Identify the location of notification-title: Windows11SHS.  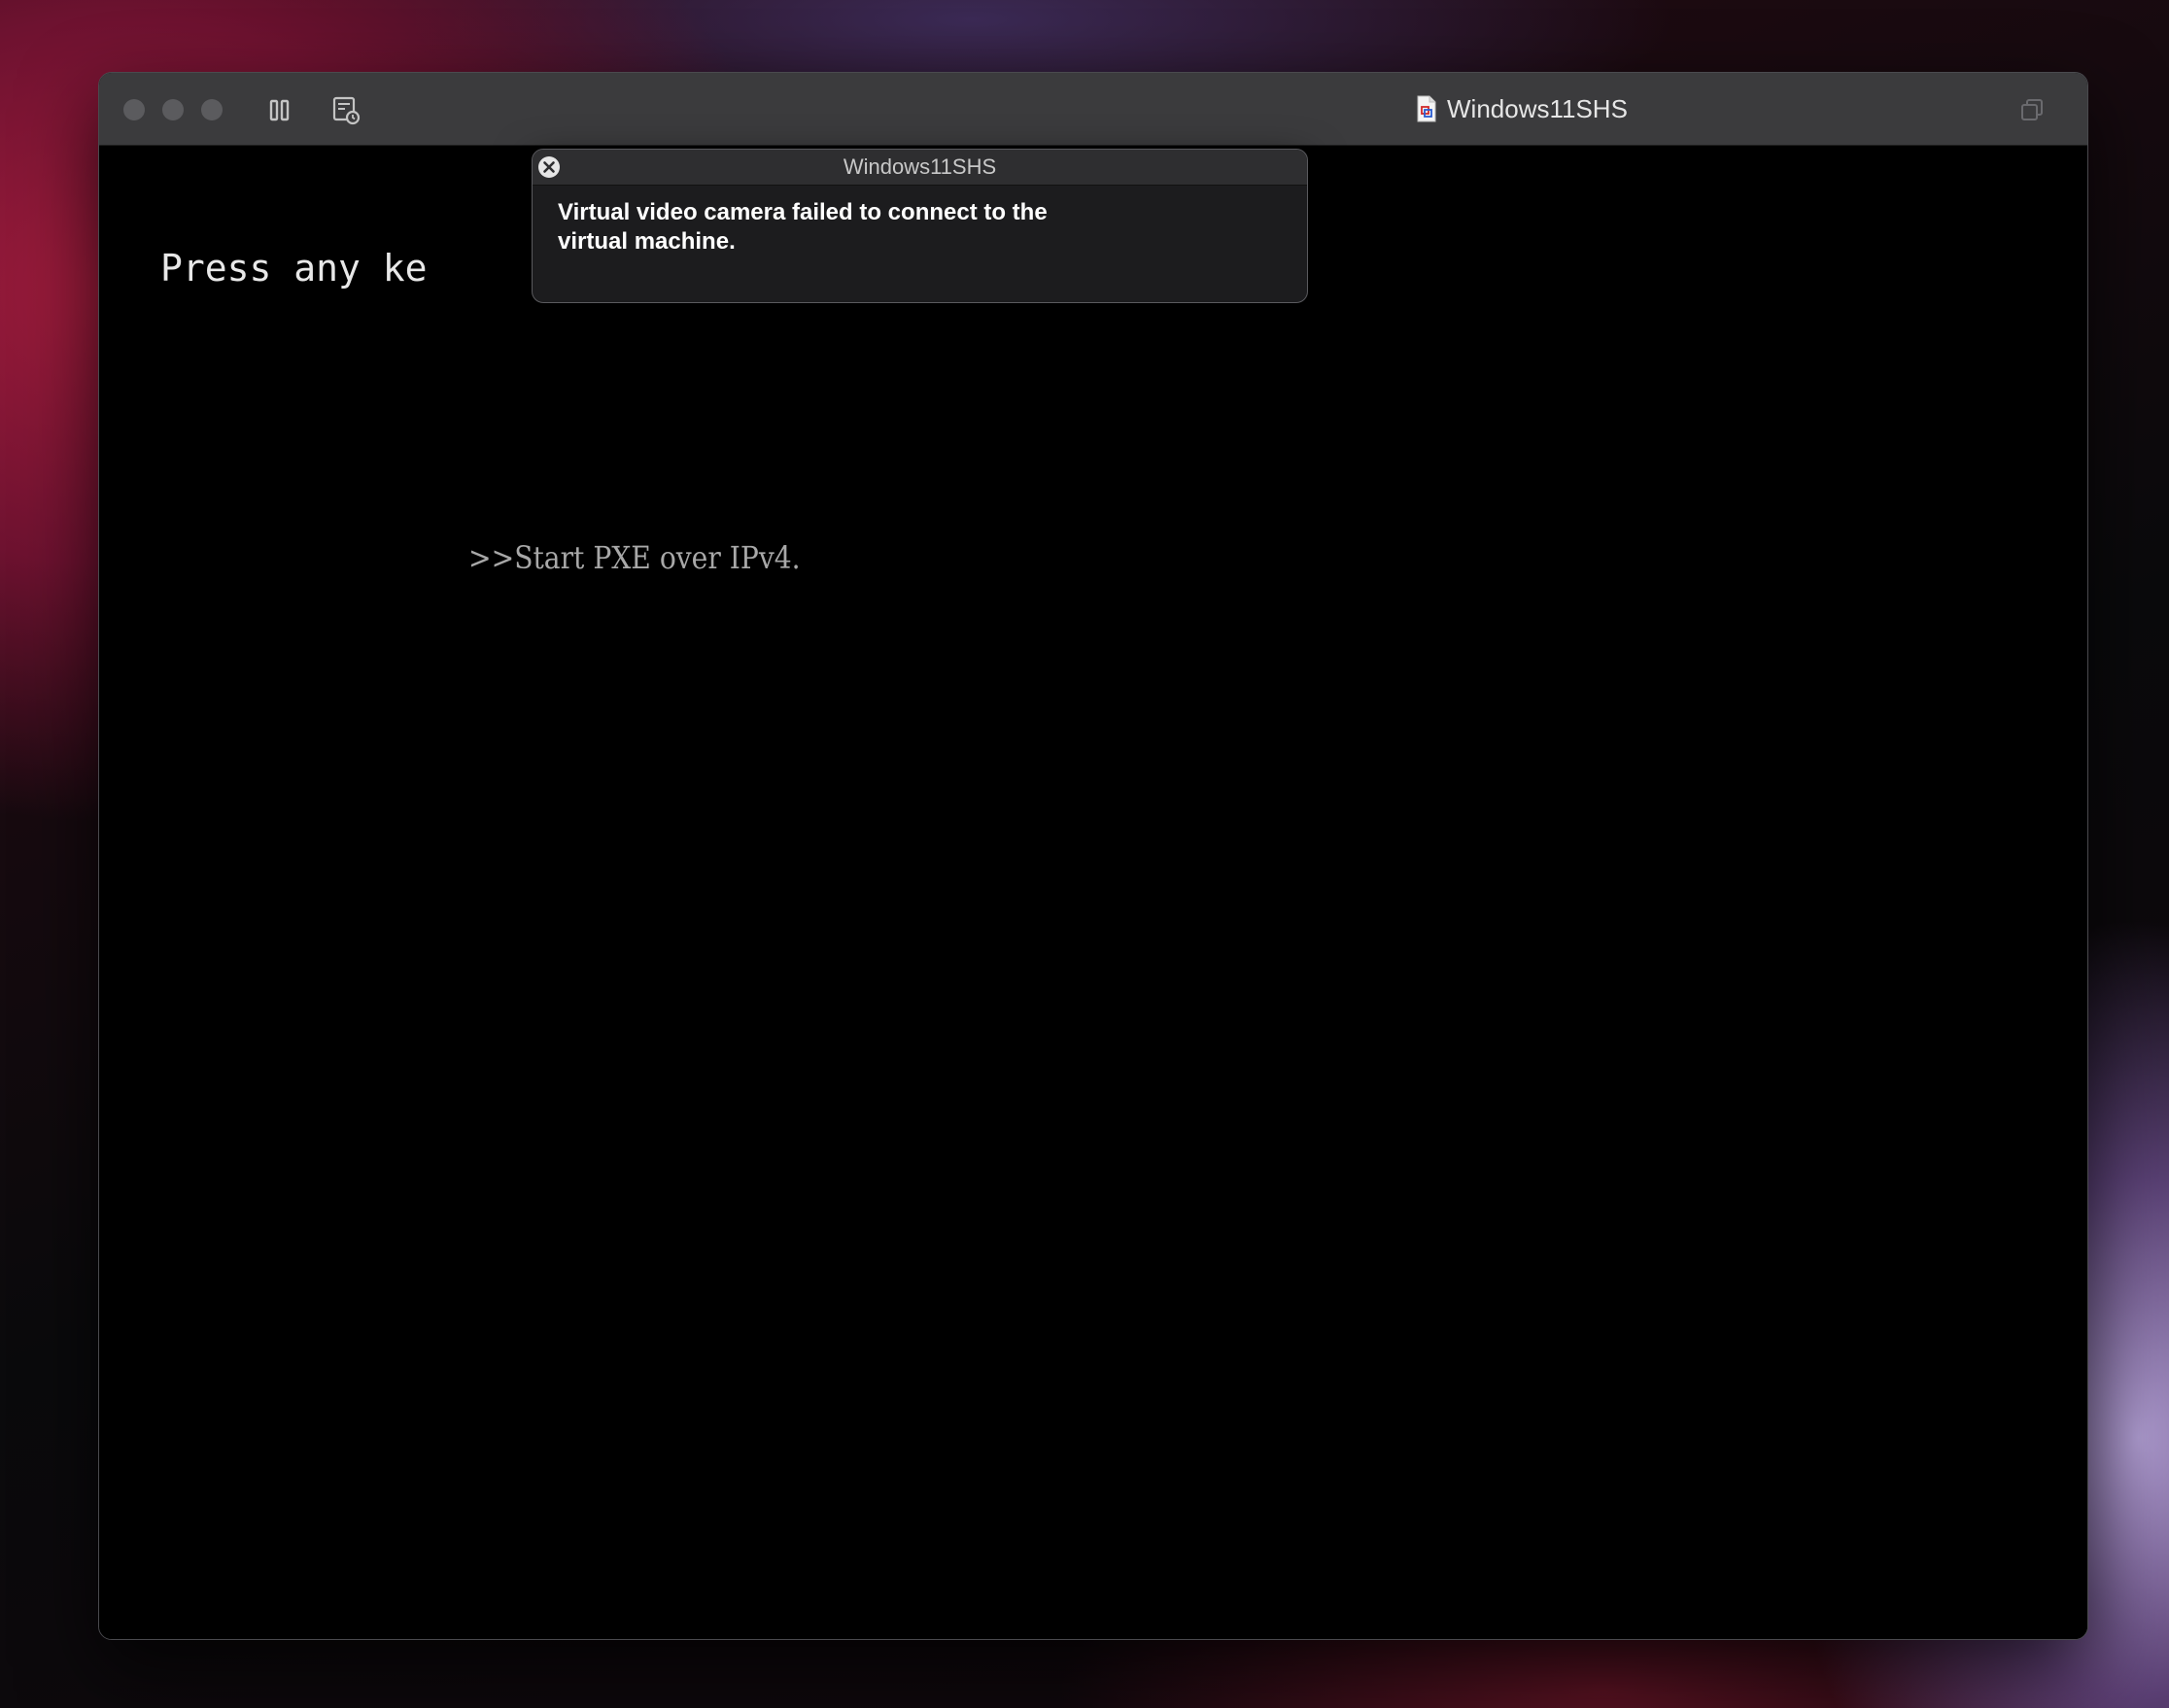
(920, 166).